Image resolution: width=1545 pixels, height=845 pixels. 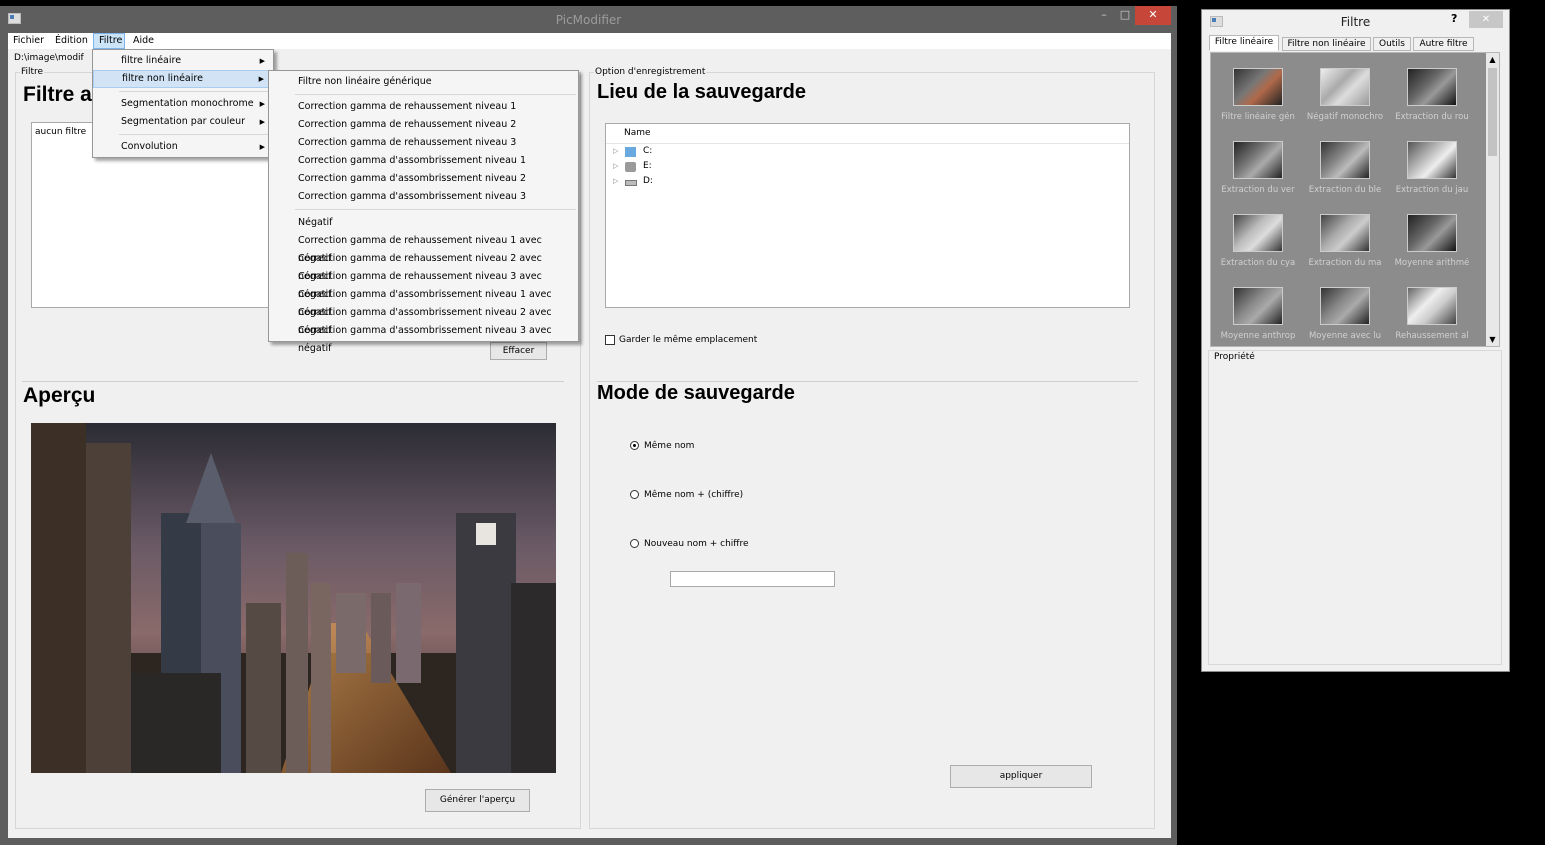 What do you see at coordinates (423, 82) in the screenshot?
I see `submenu-item: Filtre non linéaire générique` at bounding box center [423, 82].